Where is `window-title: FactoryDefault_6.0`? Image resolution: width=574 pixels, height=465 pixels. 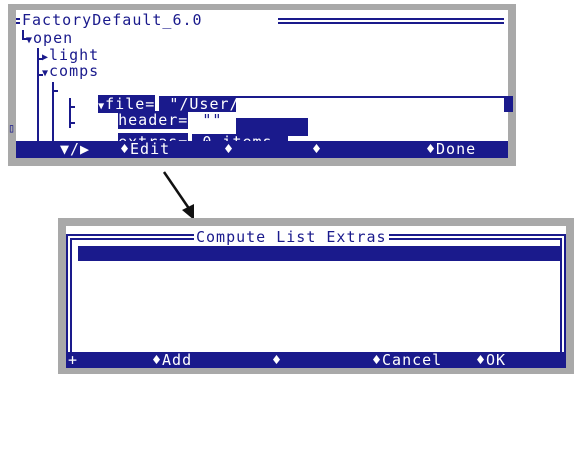
window-title: FactoryDefault_6.0 is located at coordinates (112, 20).